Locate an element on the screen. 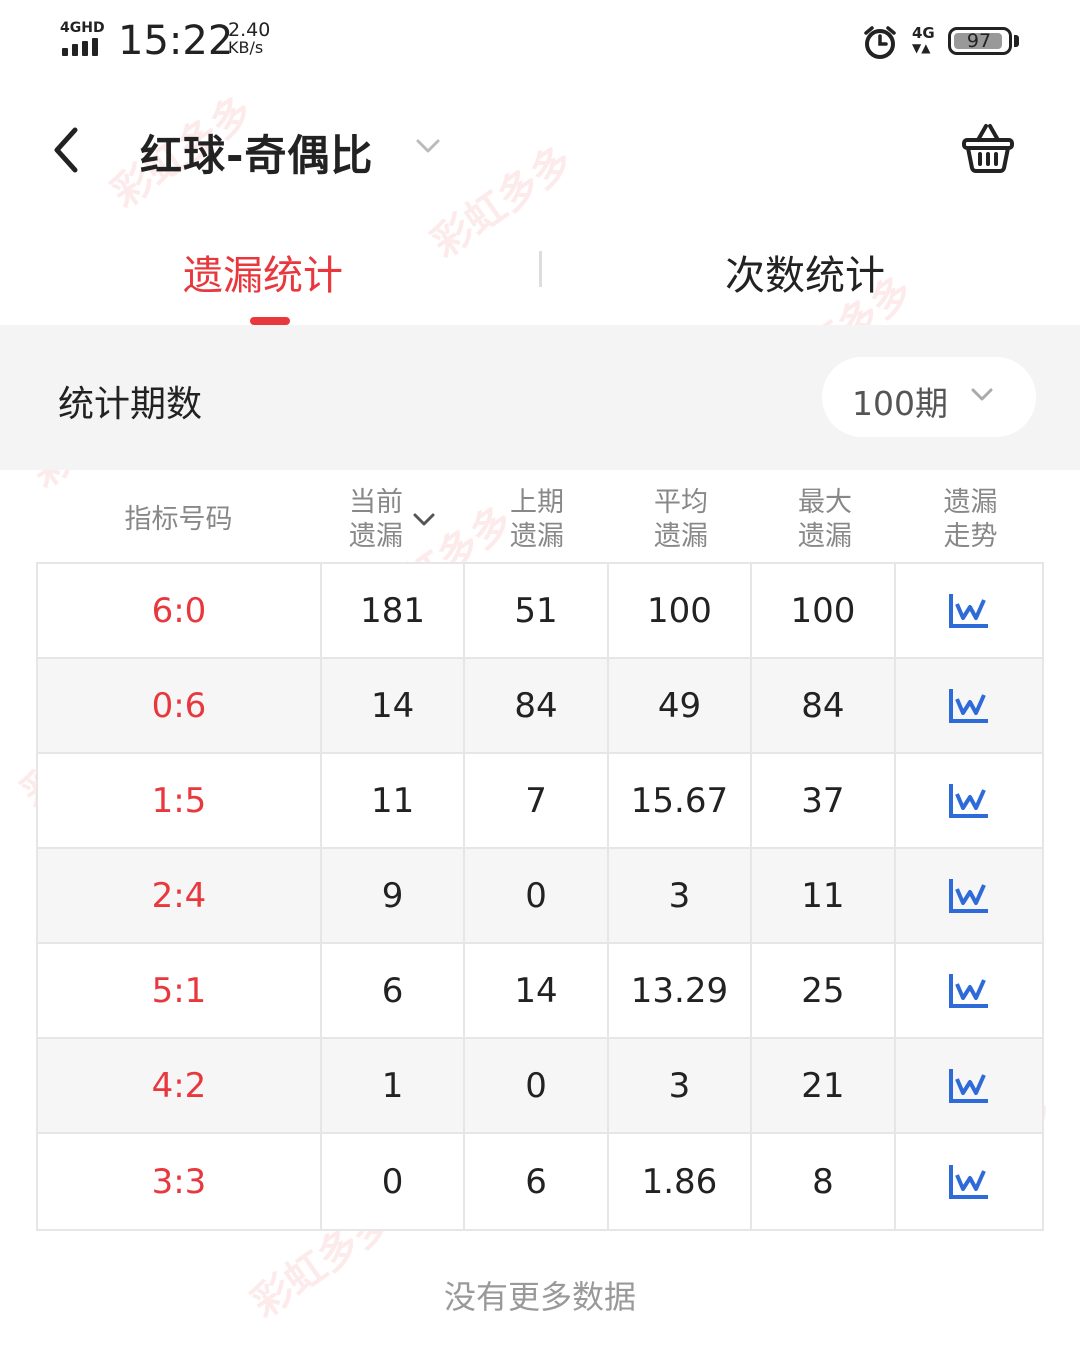 This screenshot has width=1080, height=1352. last-missing-cell: 84 is located at coordinates (537, 705).